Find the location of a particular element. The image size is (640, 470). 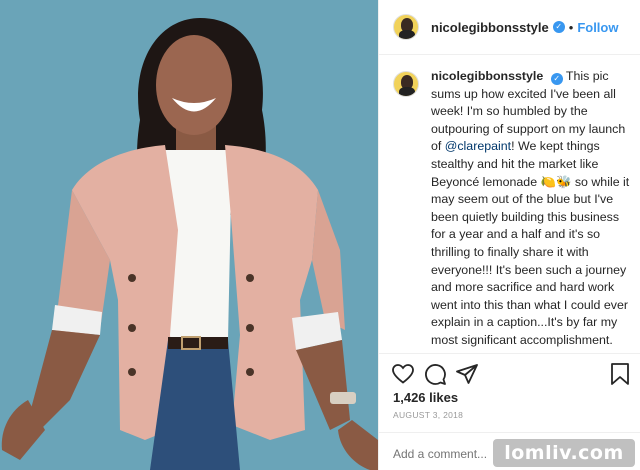

caption-avatar is located at coordinates (406, 84).